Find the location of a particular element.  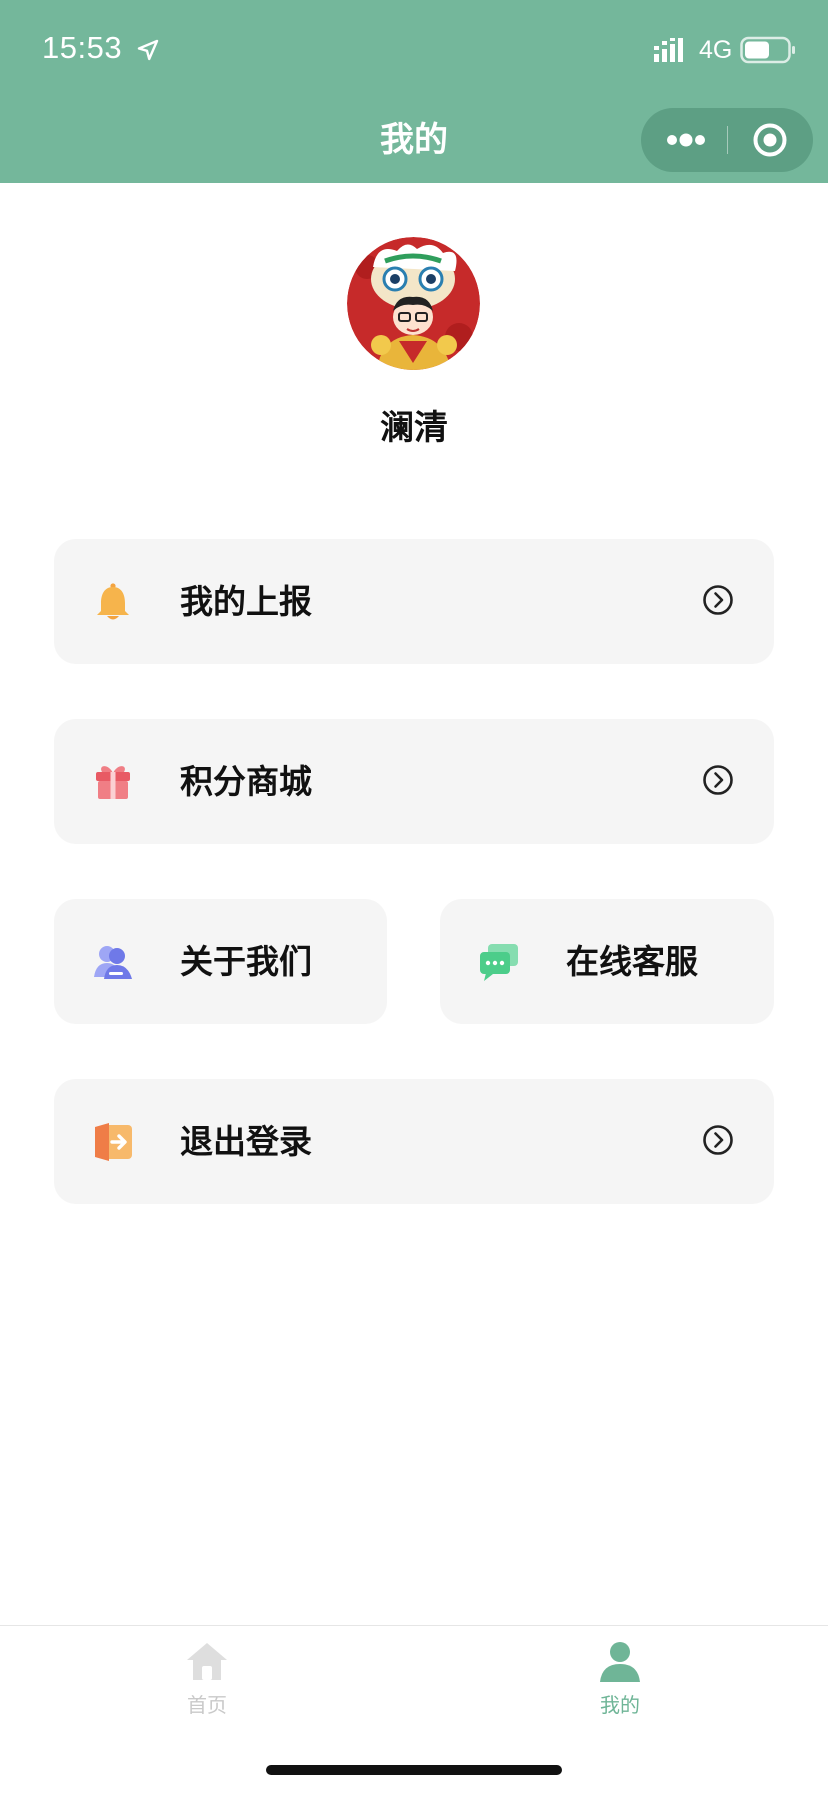

status-time: 15:53 is located at coordinates (82, 47).